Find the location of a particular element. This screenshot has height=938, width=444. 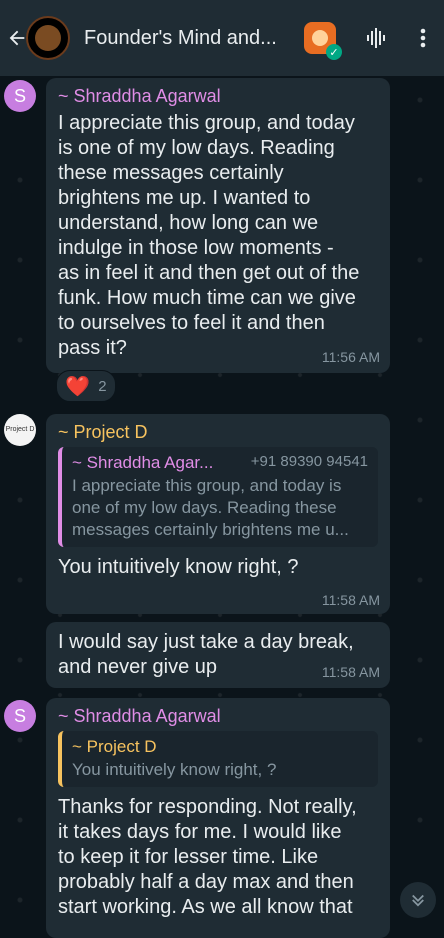

quoted-line: I appreciate this group, and today is is located at coordinates (207, 485).